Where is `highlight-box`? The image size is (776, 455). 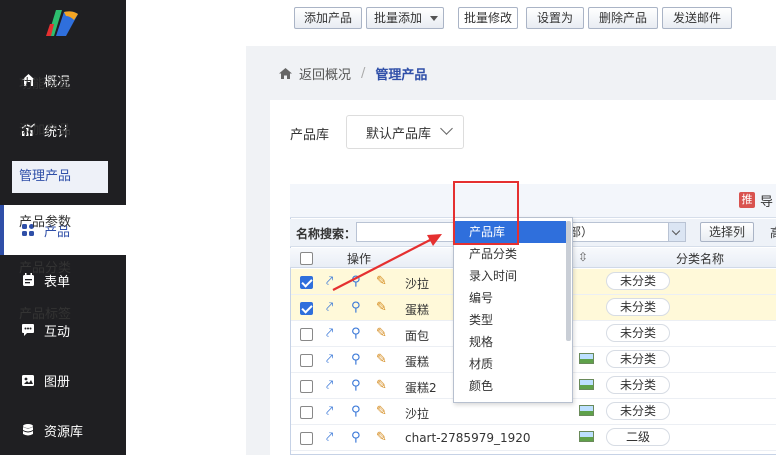
highlight-box is located at coordinates (486, 213).